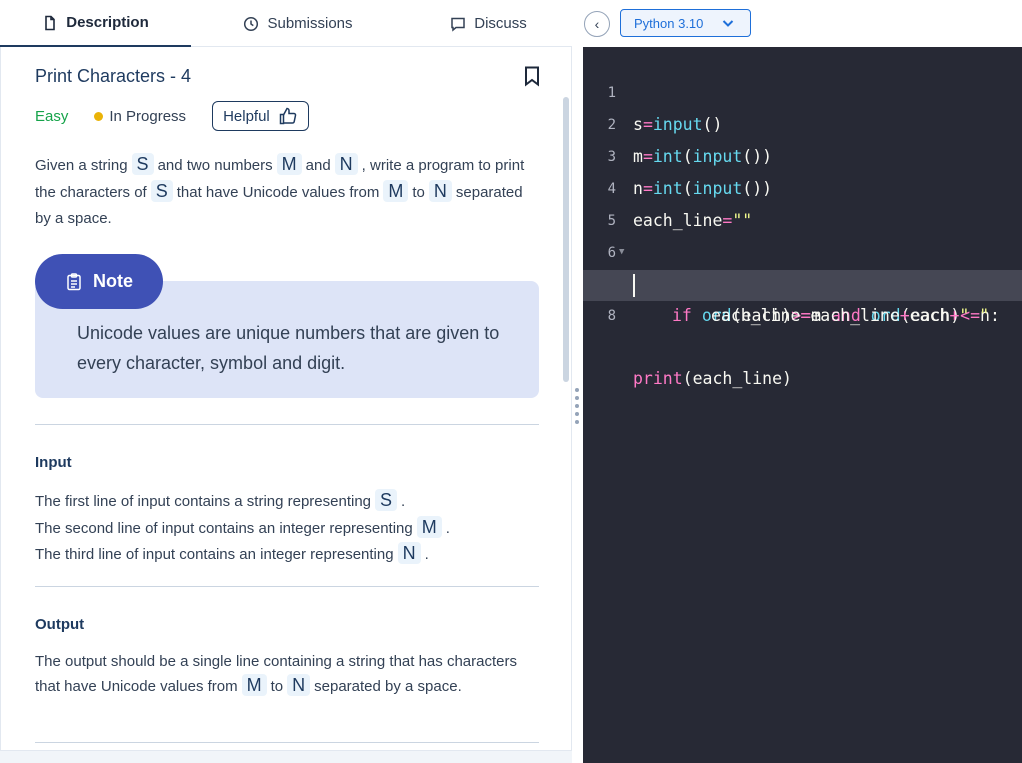  Describe the element at coordinates (278, 192) in the screenshot. I see `statement-text: that have Unicode values from` at that location.